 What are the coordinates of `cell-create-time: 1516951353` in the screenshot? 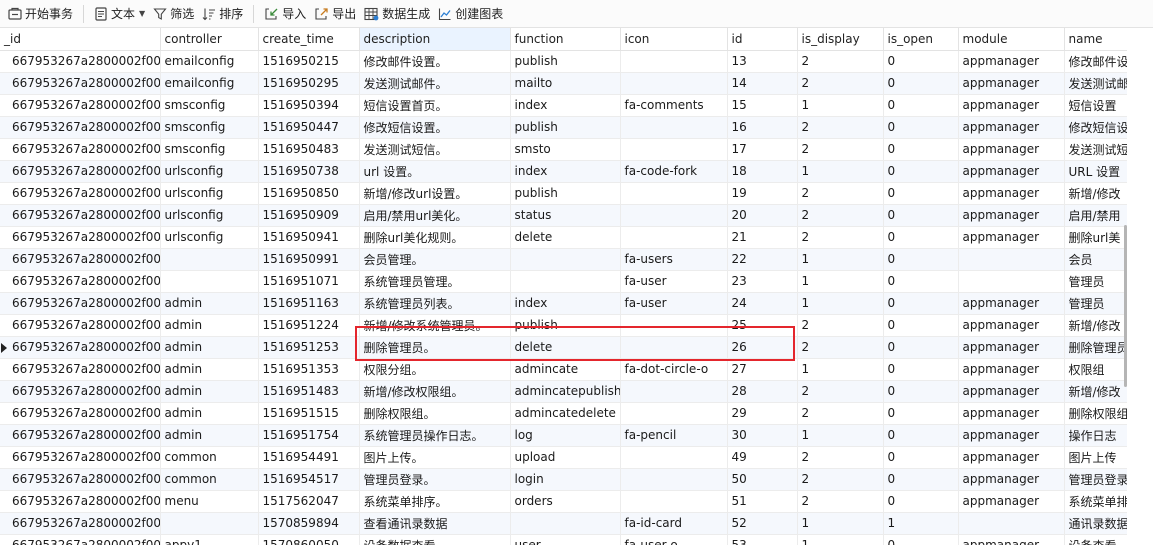 It's located at (309, 369).